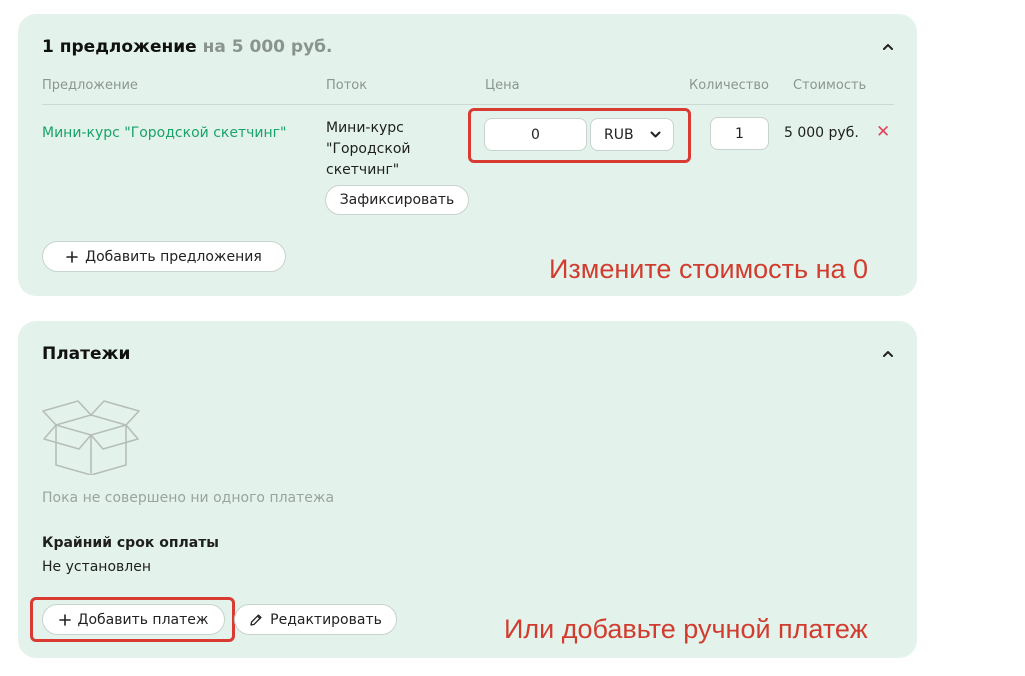 Image resolution: width=1025 pixels, height=676 pixels. What do you see at coordinates (729, 85) in the screenshot?
I see `column-header-quantity: Количество` at bounding box center [729, 85].